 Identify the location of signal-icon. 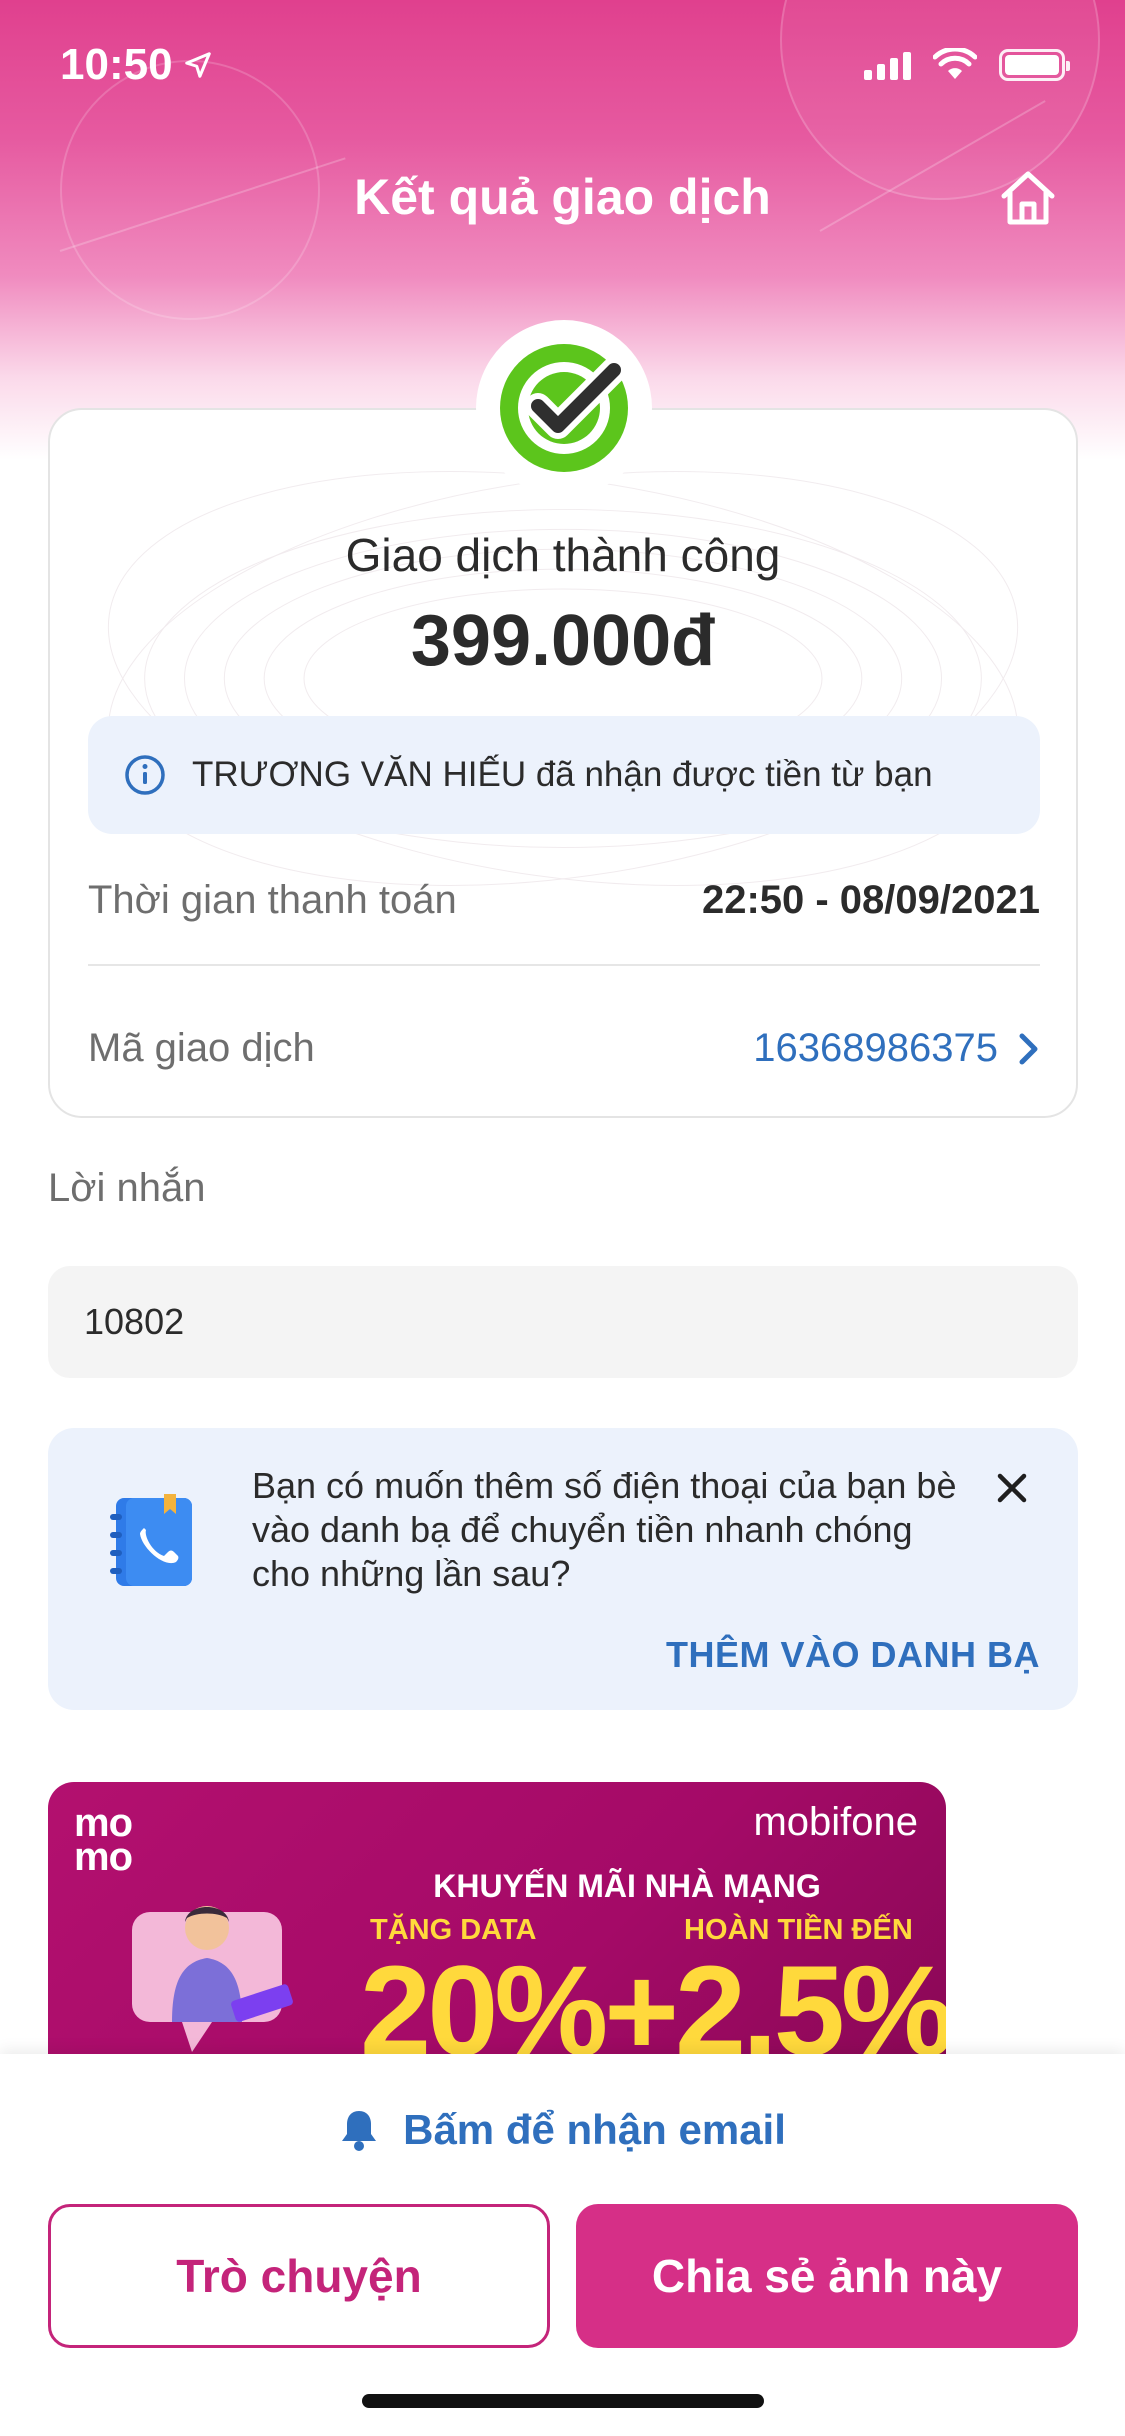
(887, 65).